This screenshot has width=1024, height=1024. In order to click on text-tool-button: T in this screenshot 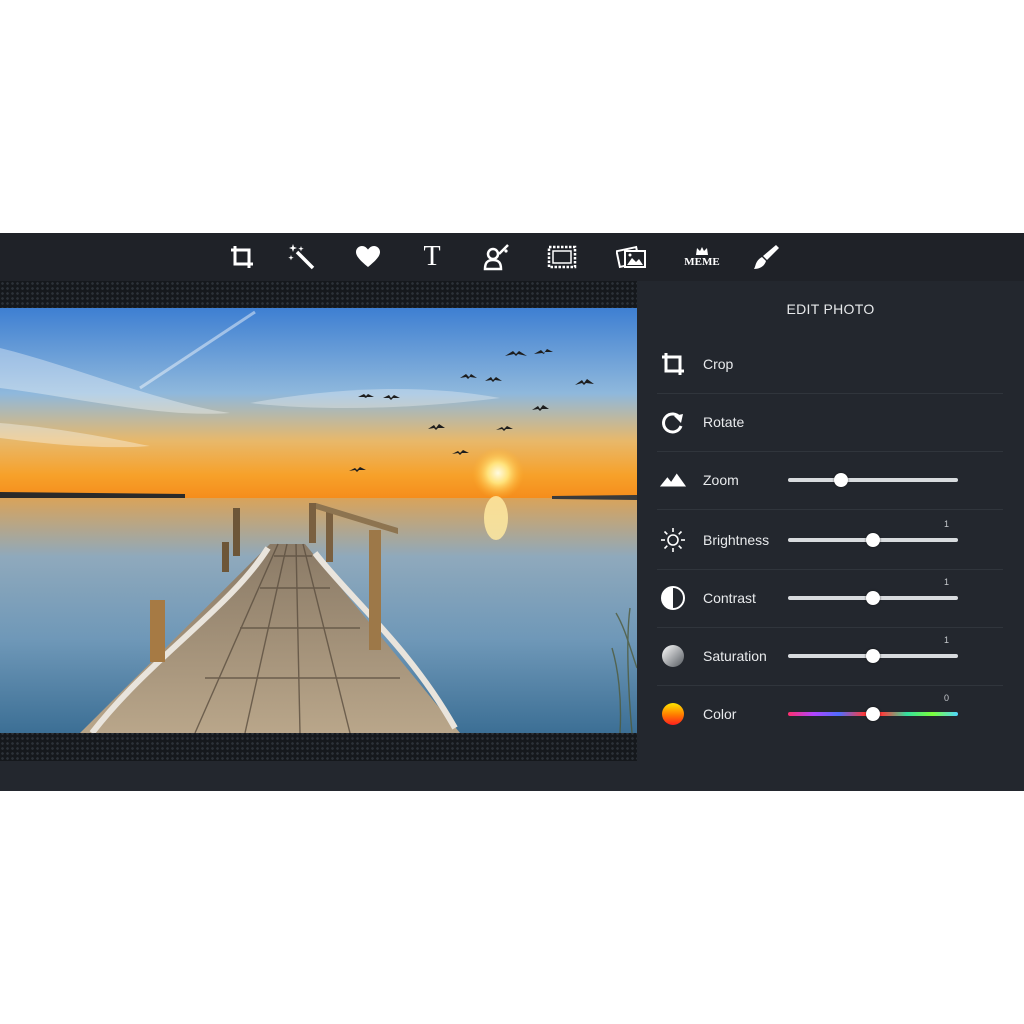, I will do `click(432, 257)`.